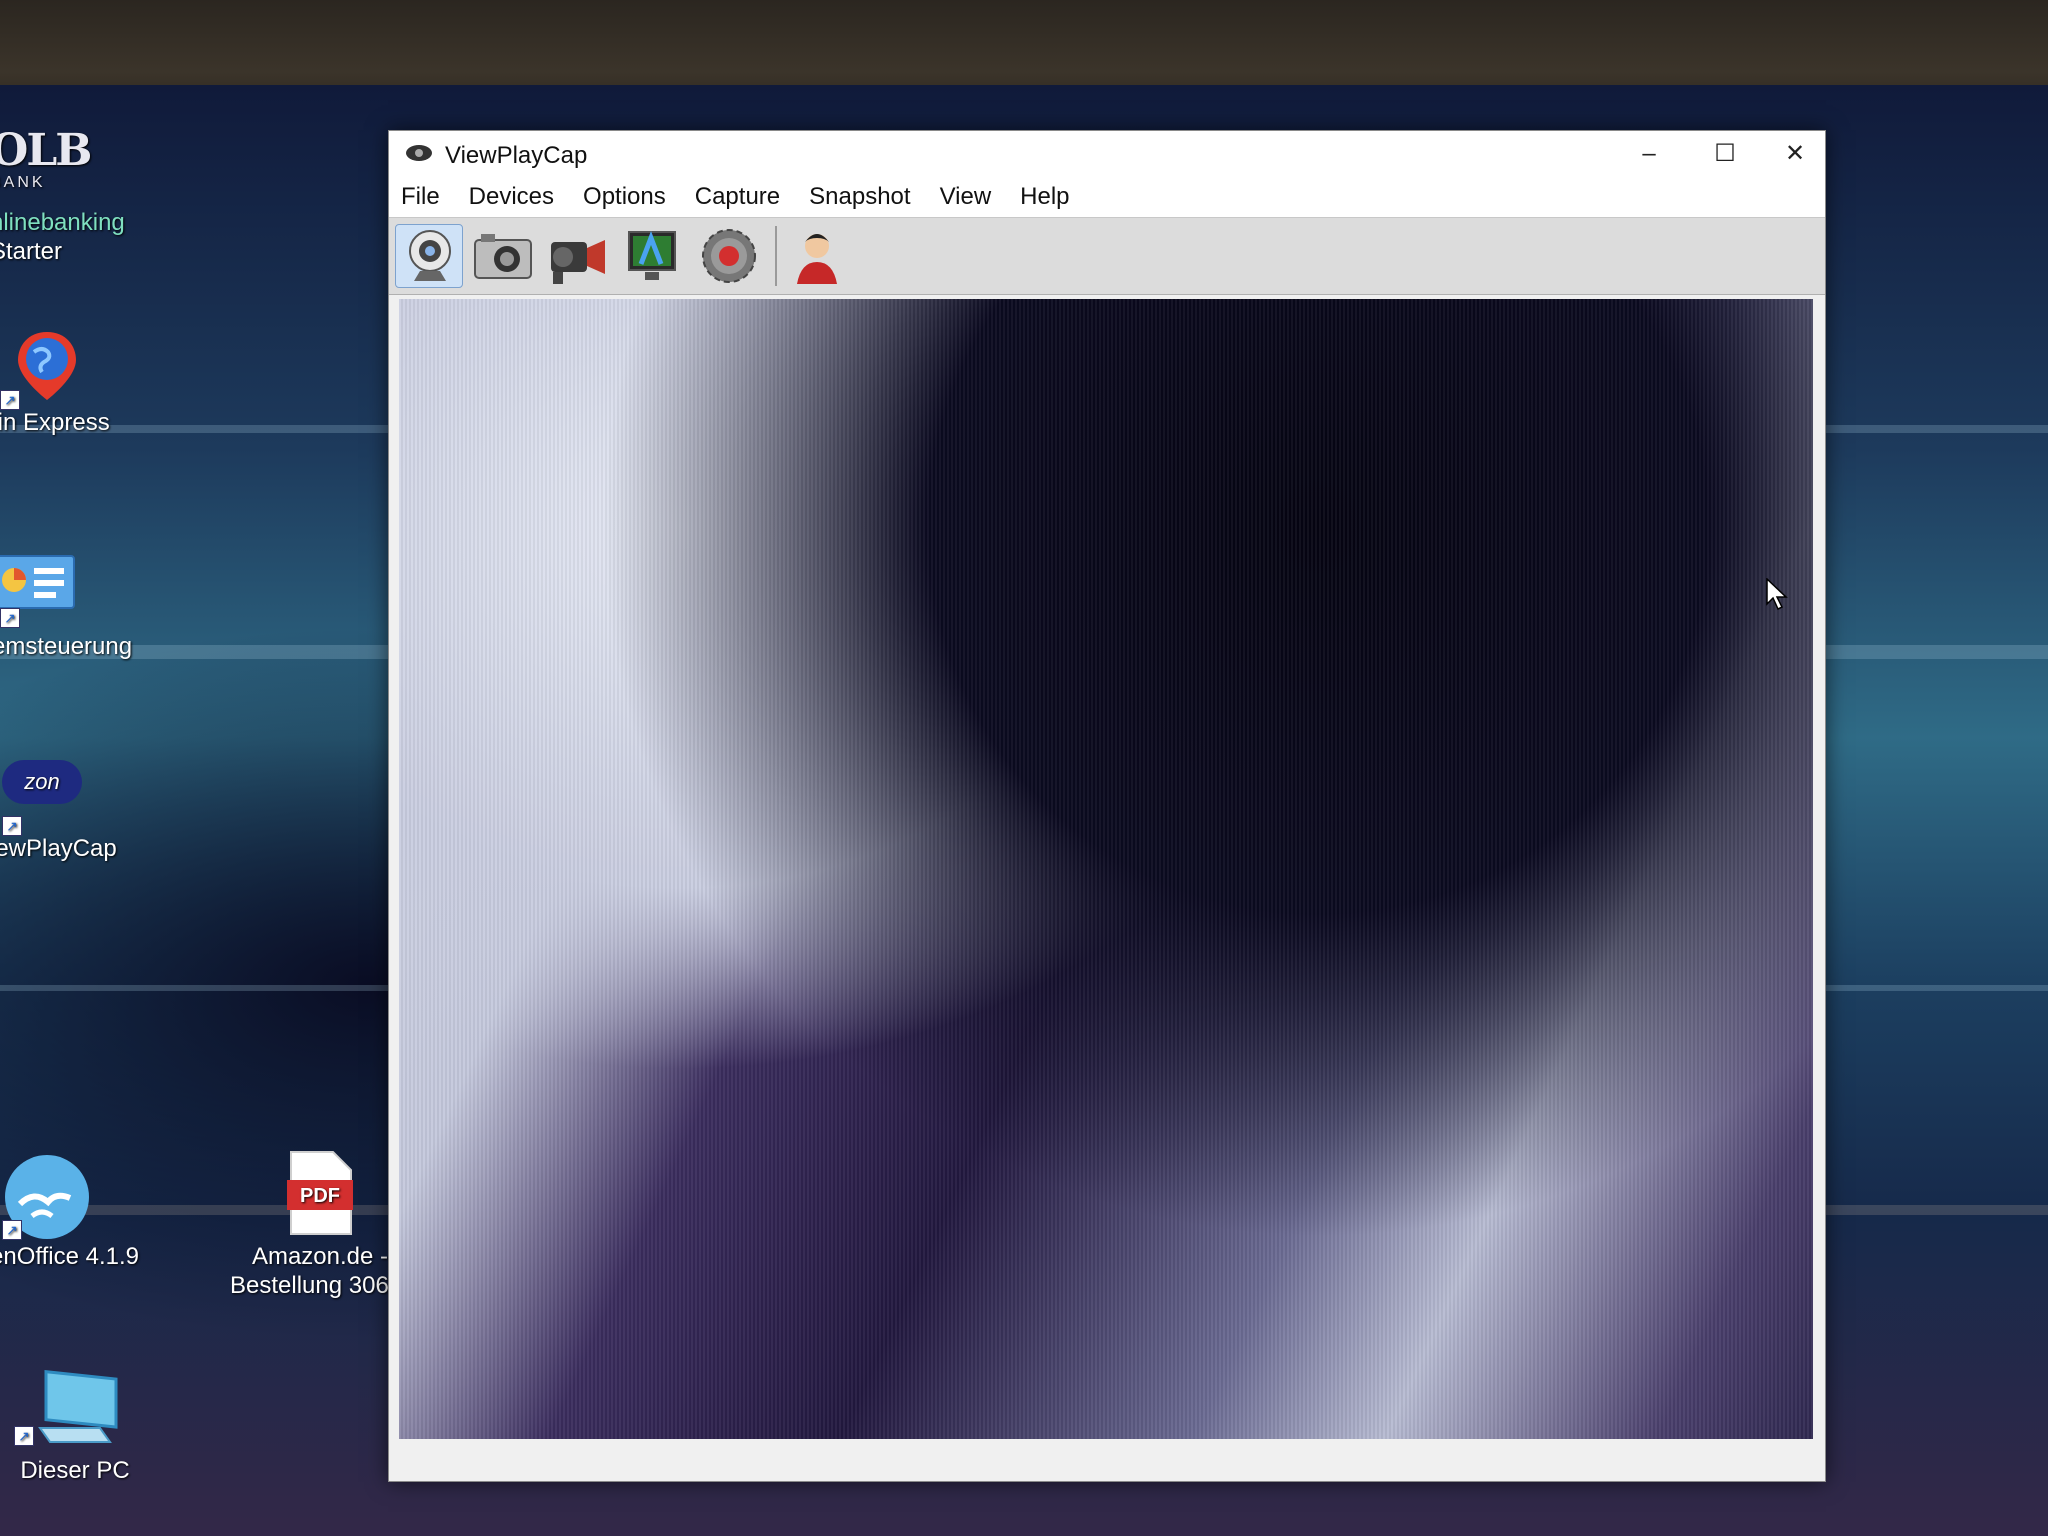  I want to click on record-settings-button, so click(729, 256).